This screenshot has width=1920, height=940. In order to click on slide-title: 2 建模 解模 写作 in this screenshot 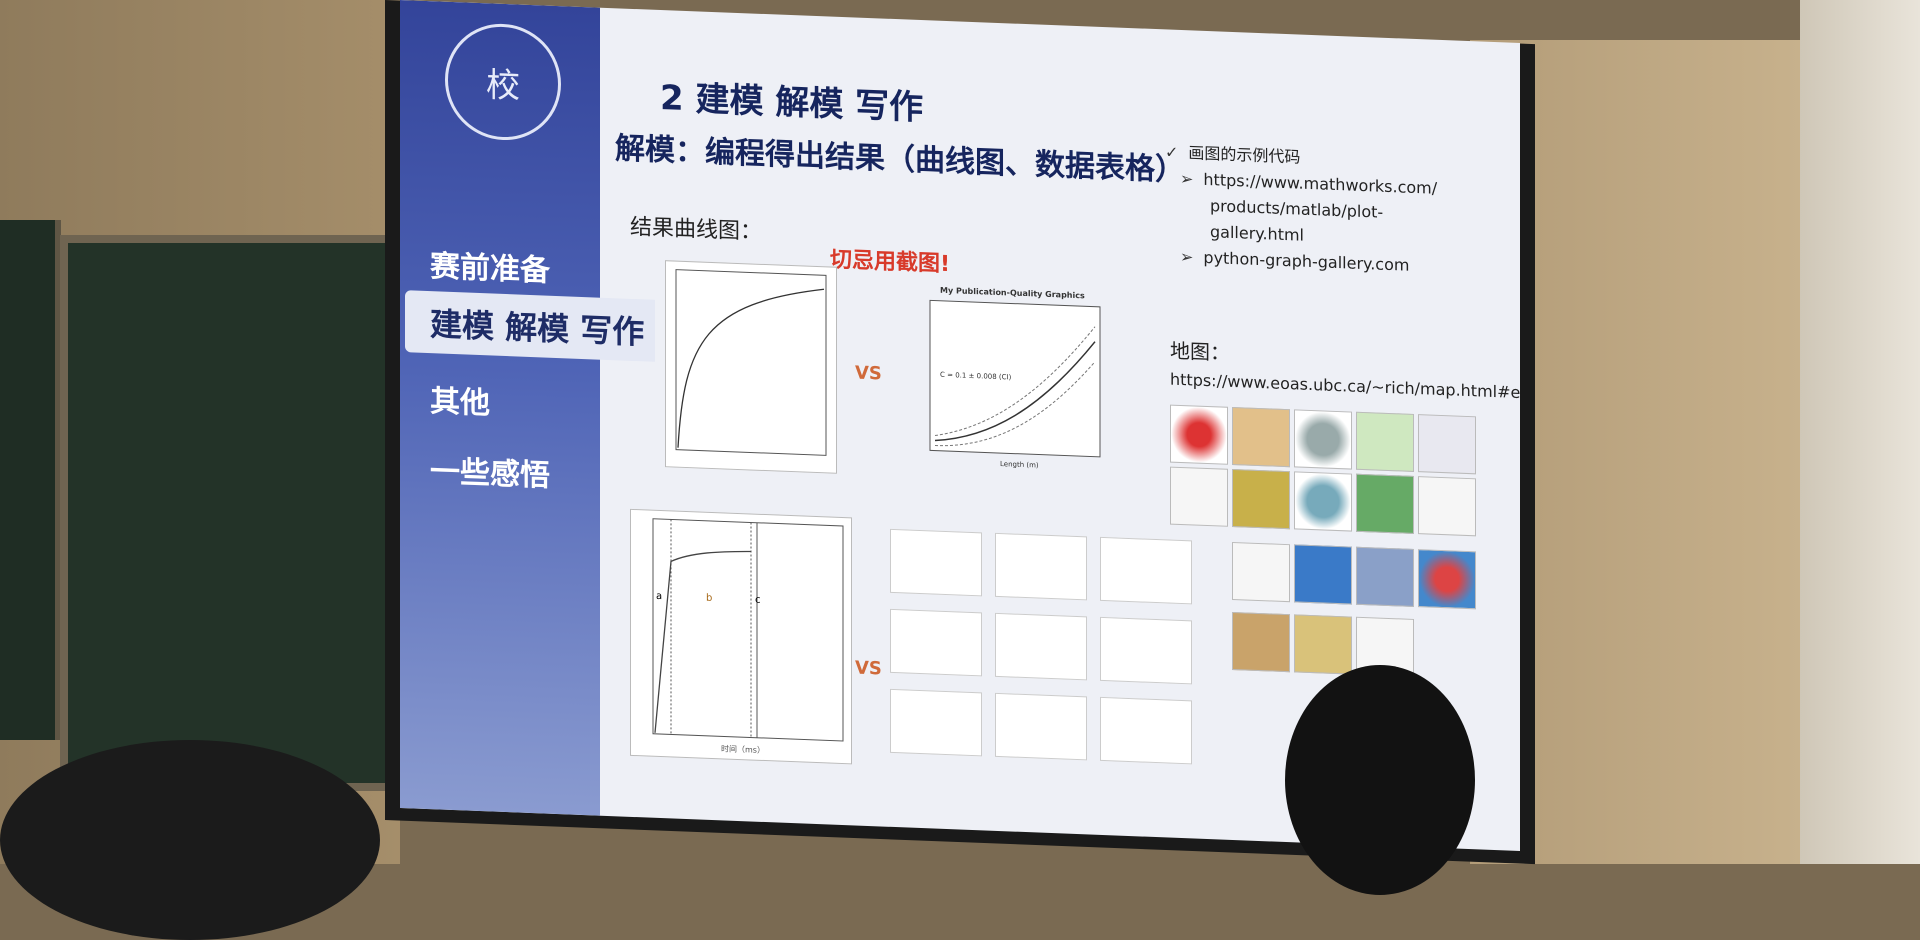, I will do `click(792, 103)`.